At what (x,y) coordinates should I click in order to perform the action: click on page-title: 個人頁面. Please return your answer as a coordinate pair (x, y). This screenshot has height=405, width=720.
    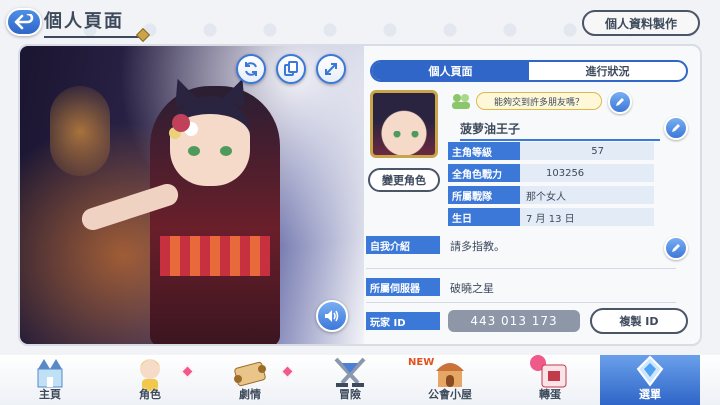
    Looking at the image, I should click on (84, 21).